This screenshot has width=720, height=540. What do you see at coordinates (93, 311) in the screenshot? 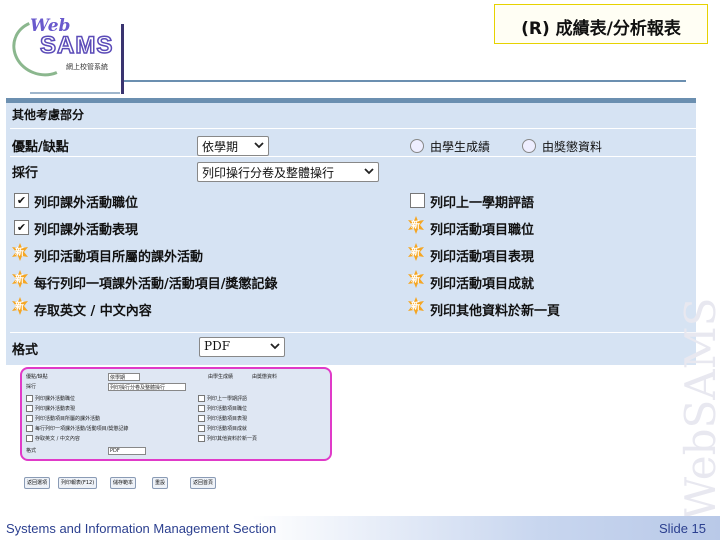
I see `option-label: 存取英文 / 中文內容` at bounding box center [93, 311].